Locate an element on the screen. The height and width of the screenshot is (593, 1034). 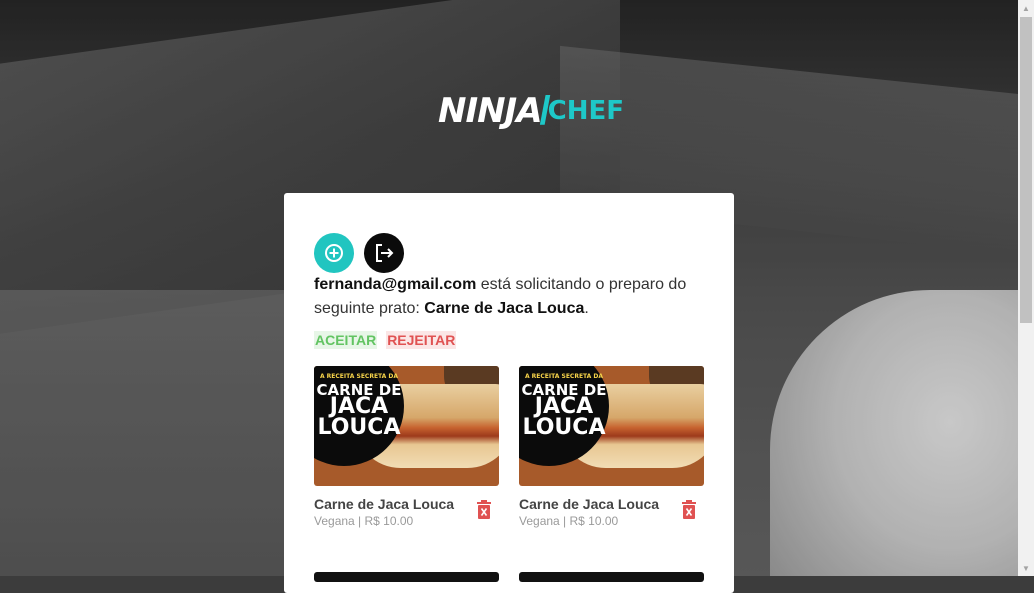
request-end: . is located at coordinates (586, 308).